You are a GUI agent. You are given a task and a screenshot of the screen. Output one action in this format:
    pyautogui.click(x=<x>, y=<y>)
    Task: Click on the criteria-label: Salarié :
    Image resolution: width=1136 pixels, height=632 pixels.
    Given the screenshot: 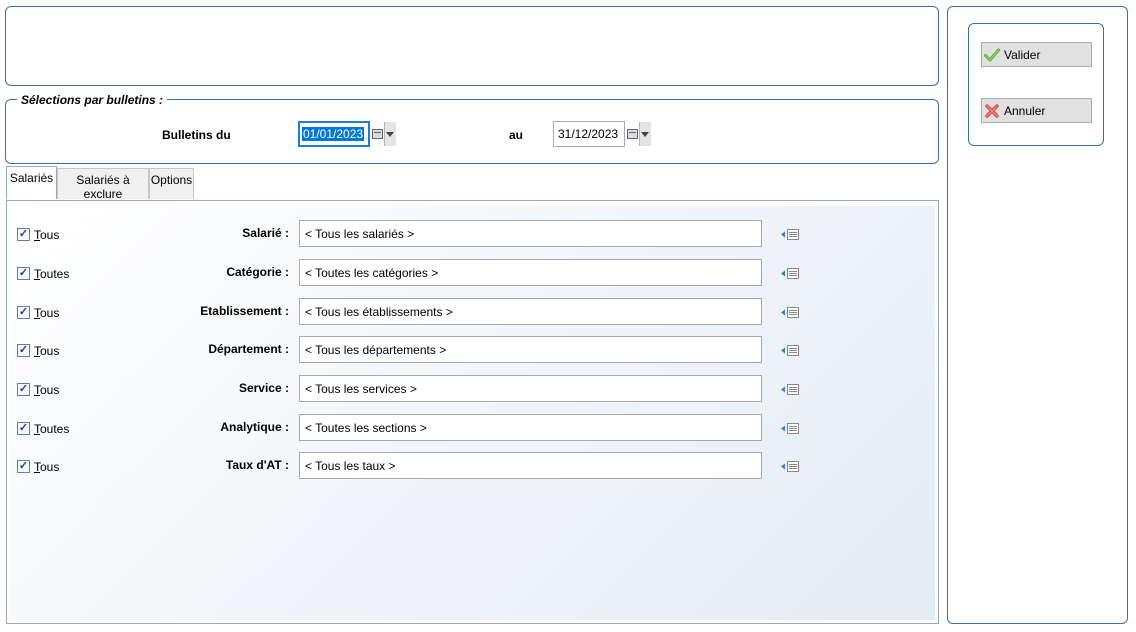 What is the action you would take?
    pyautogui.click(x=265, y=233)
    